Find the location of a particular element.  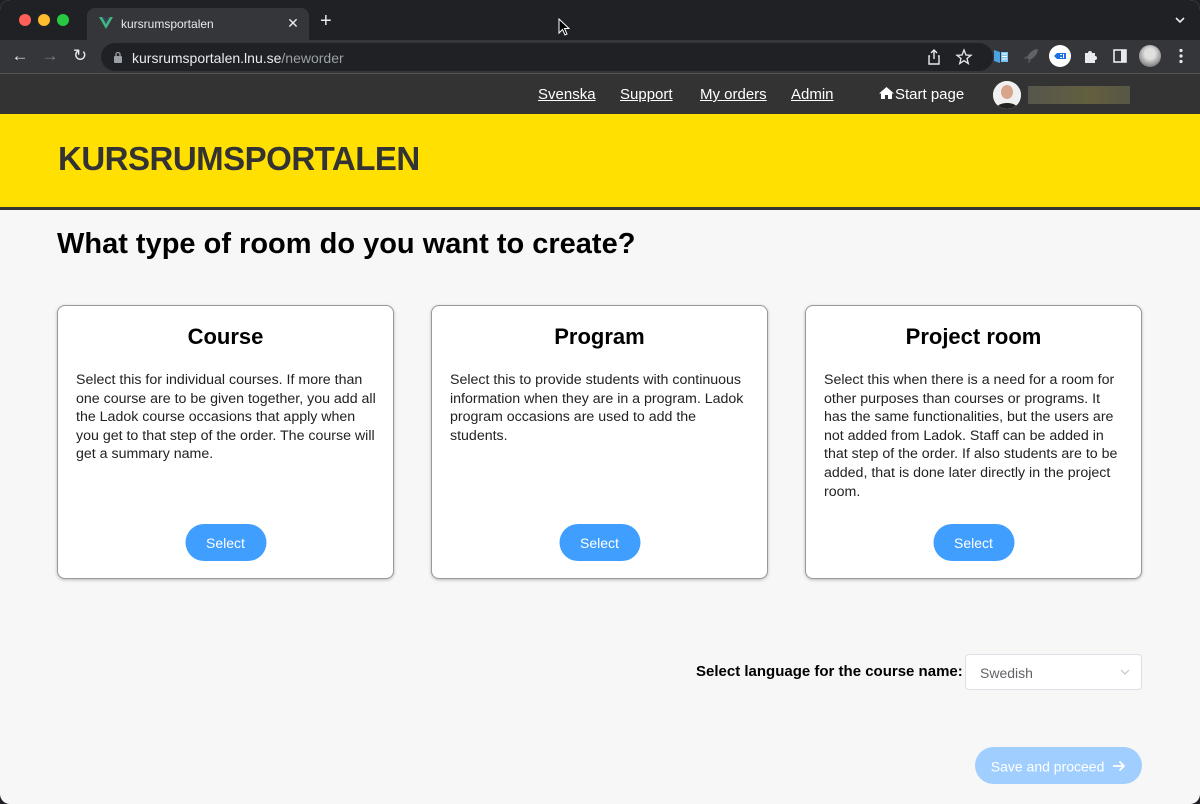

tab-strip: kursrumsportalen ✕ + is located at coordinates (600, 20).